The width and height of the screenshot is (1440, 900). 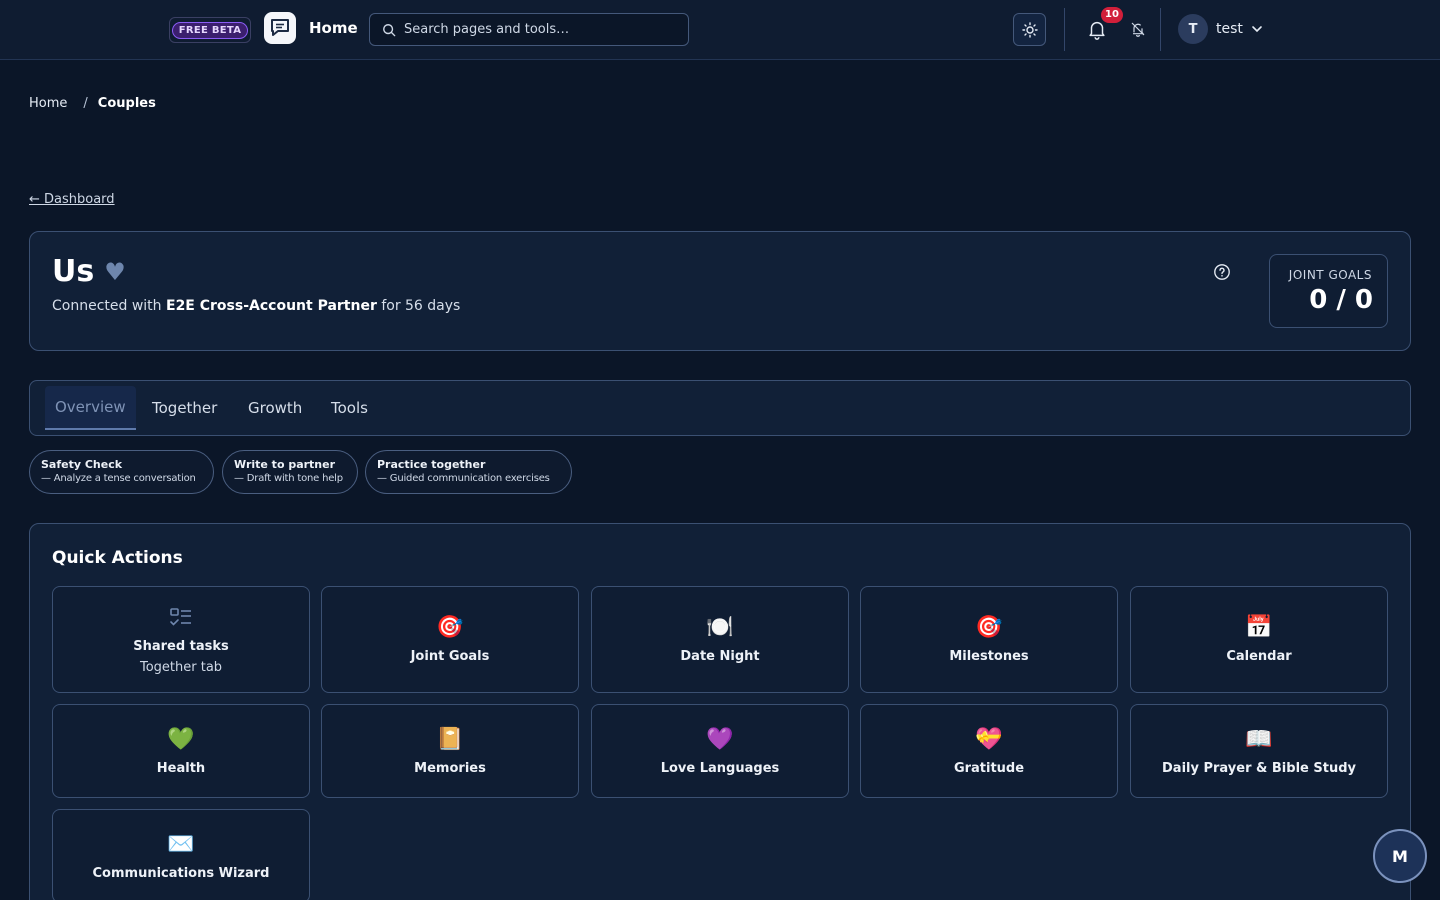 I want to click on gratitude-card: 💝 Gratitude, so click(x=989, y=751).